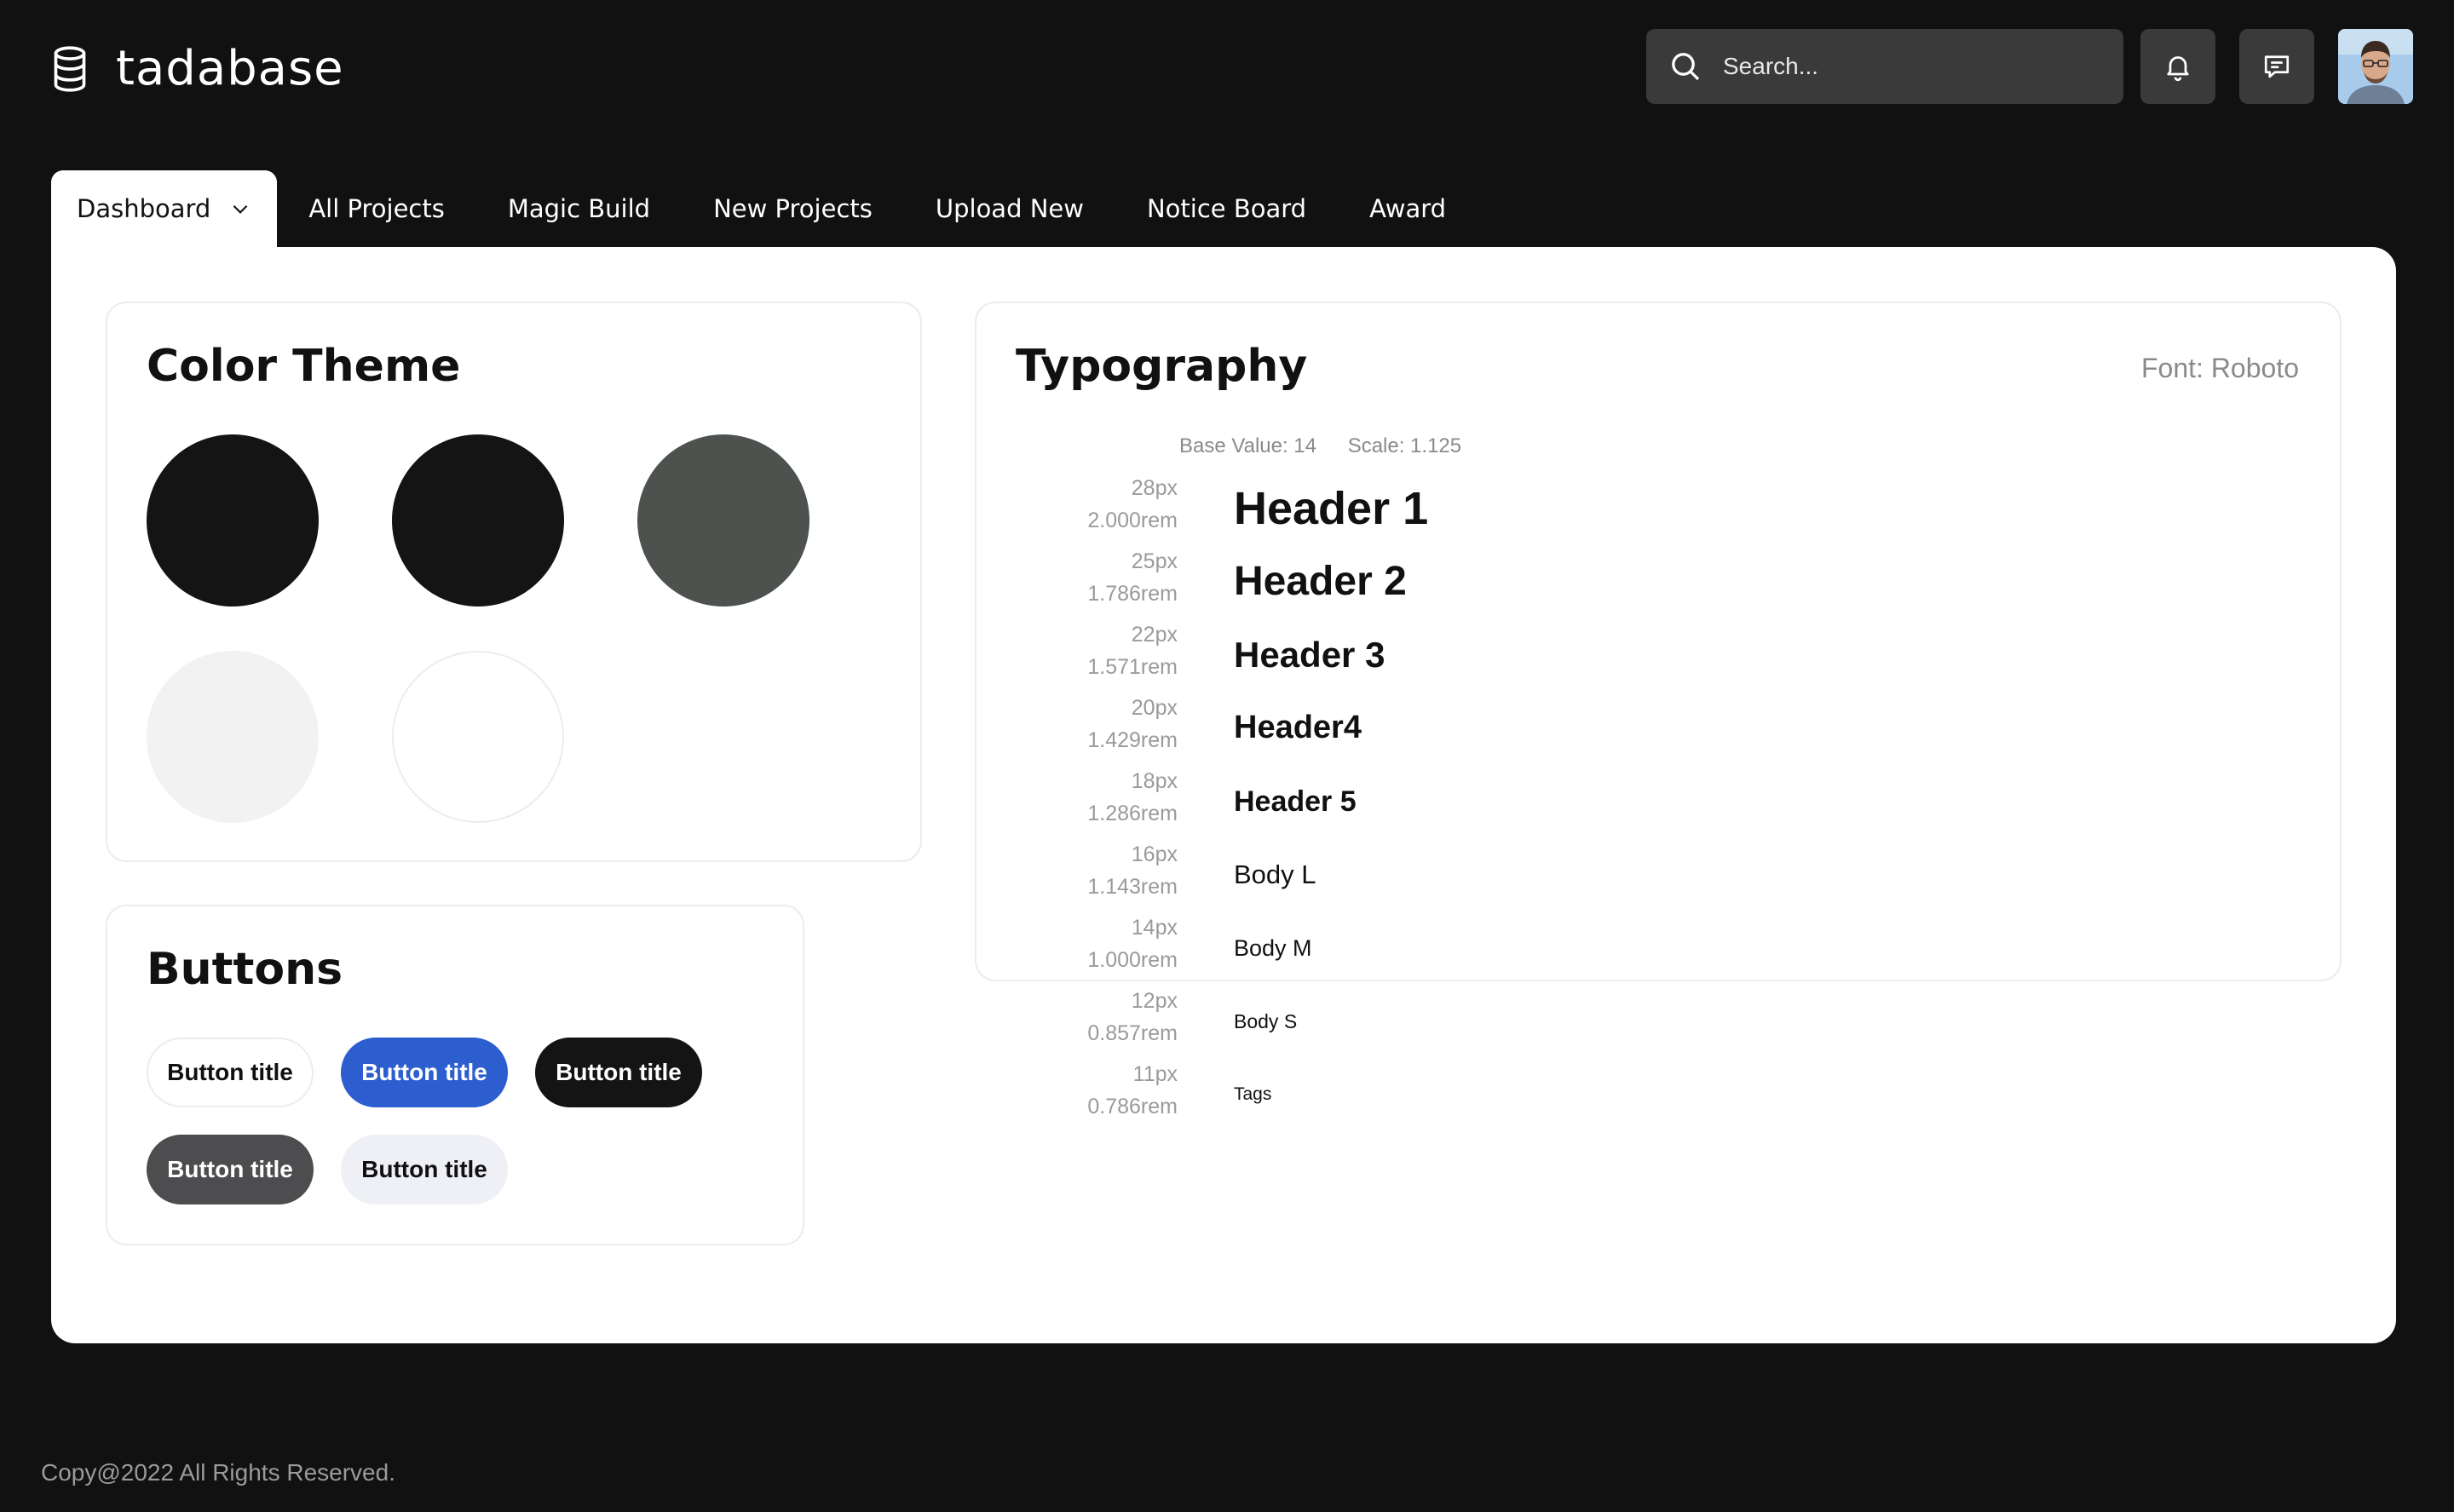 The height and width of the screenshot is (1512, 2454). Describe the element at coordinates (1133, 813) in the screenshot. I see `type-rem-value: 1.286rem` at that location.